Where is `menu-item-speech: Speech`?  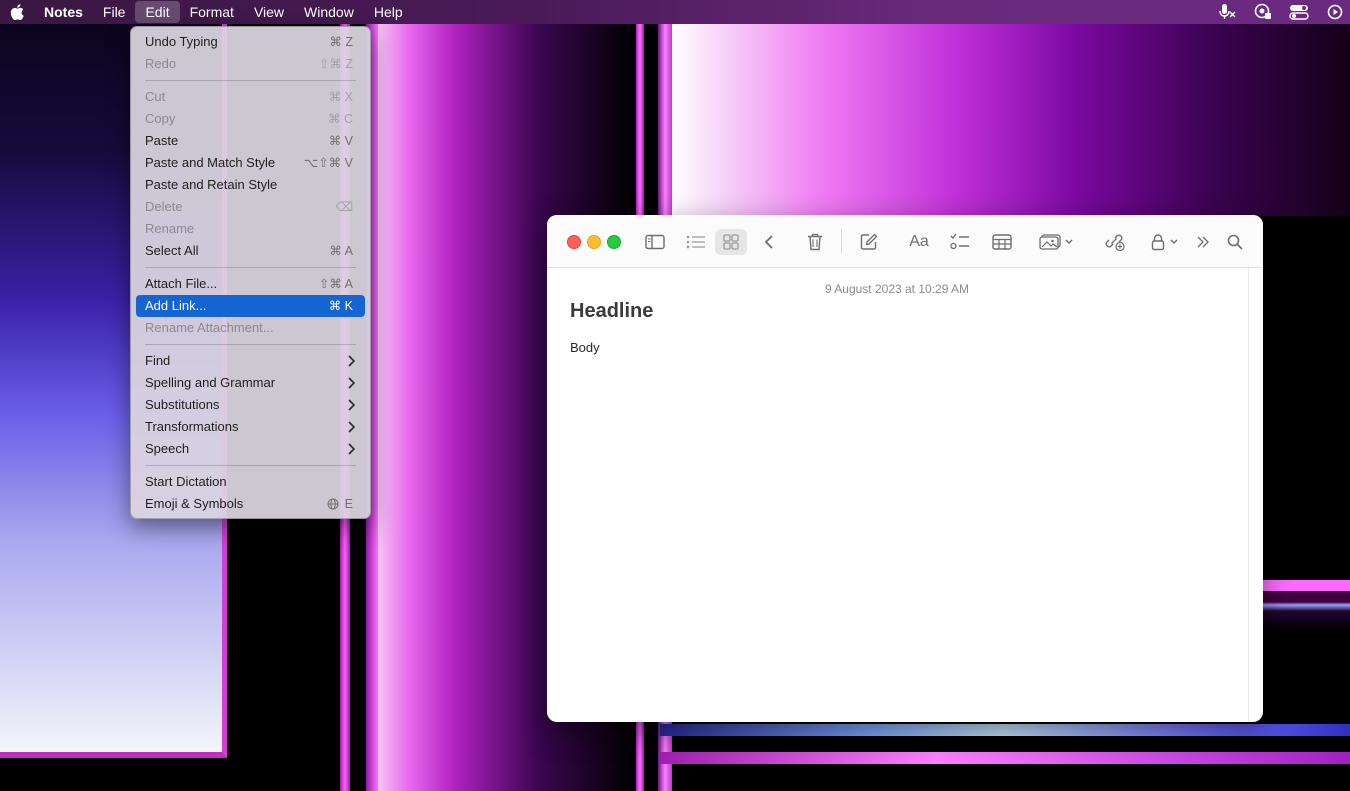 menu-item-speech: Speech is located at coordinates (250, 449).